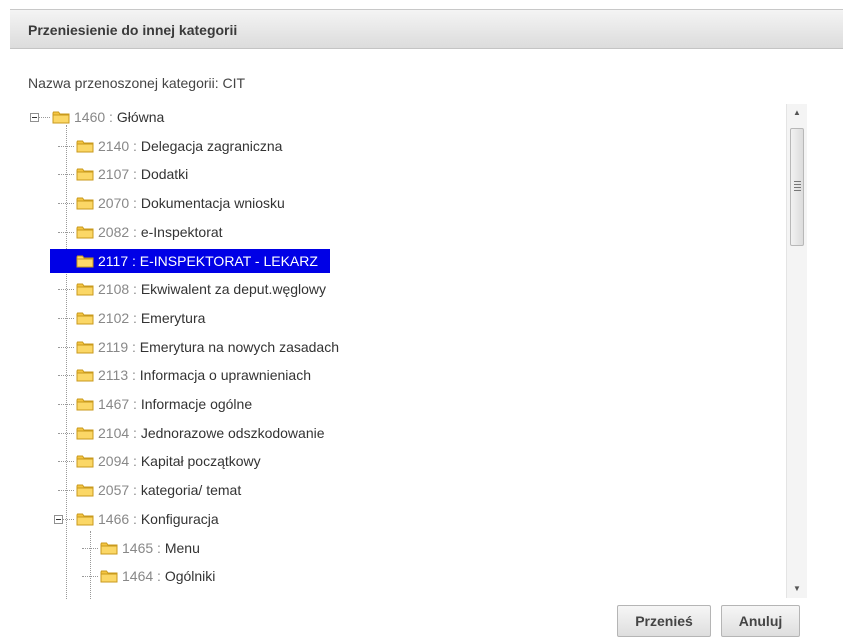  I want to click on tree-item: 2108 : Ekwiwalent za deput.węglowy, so click(212, 289).